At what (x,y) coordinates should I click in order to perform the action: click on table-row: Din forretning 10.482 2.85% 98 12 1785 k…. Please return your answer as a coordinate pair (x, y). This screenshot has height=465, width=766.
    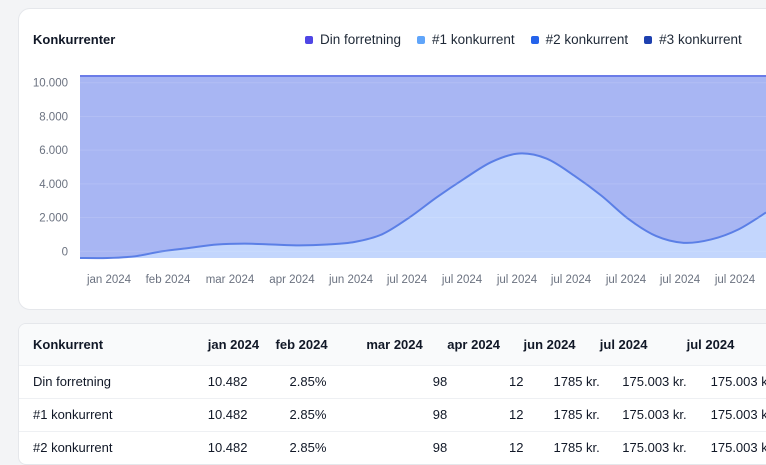
    Looking at the image, I should click on (392, 381).